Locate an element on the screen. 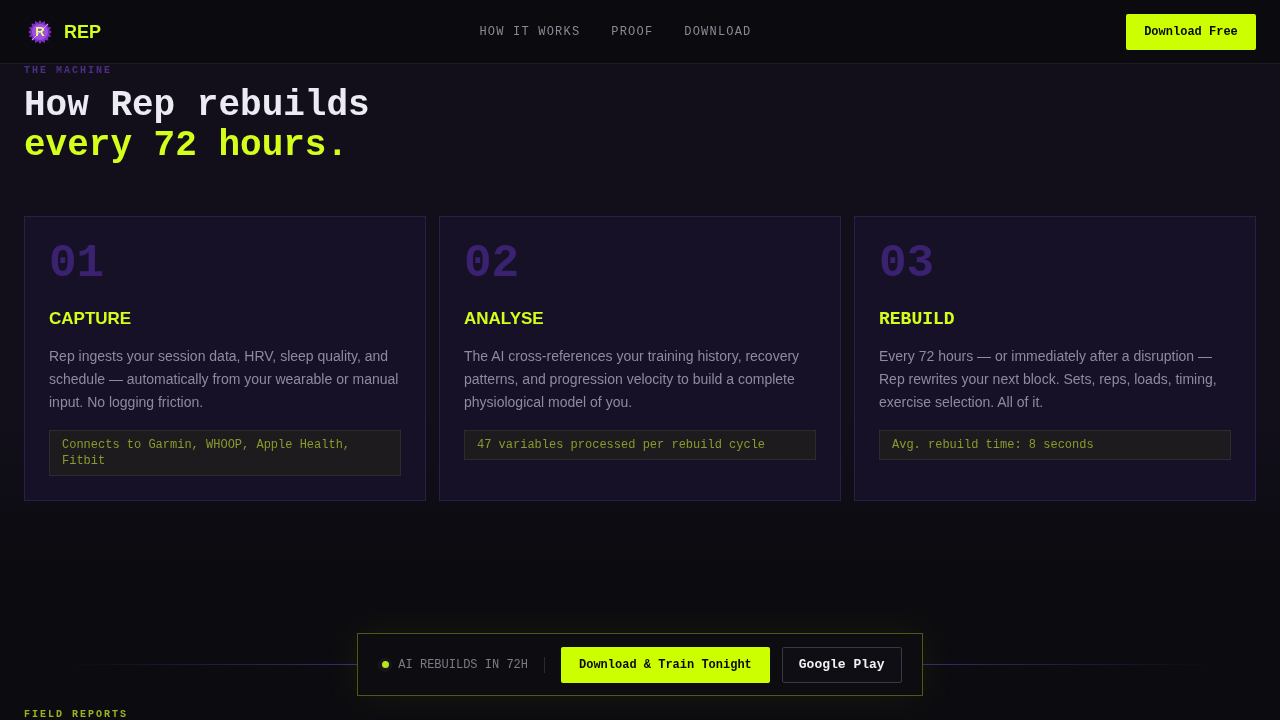  nav-link: HOW IT WORKS is located at coordinates (530, 31).